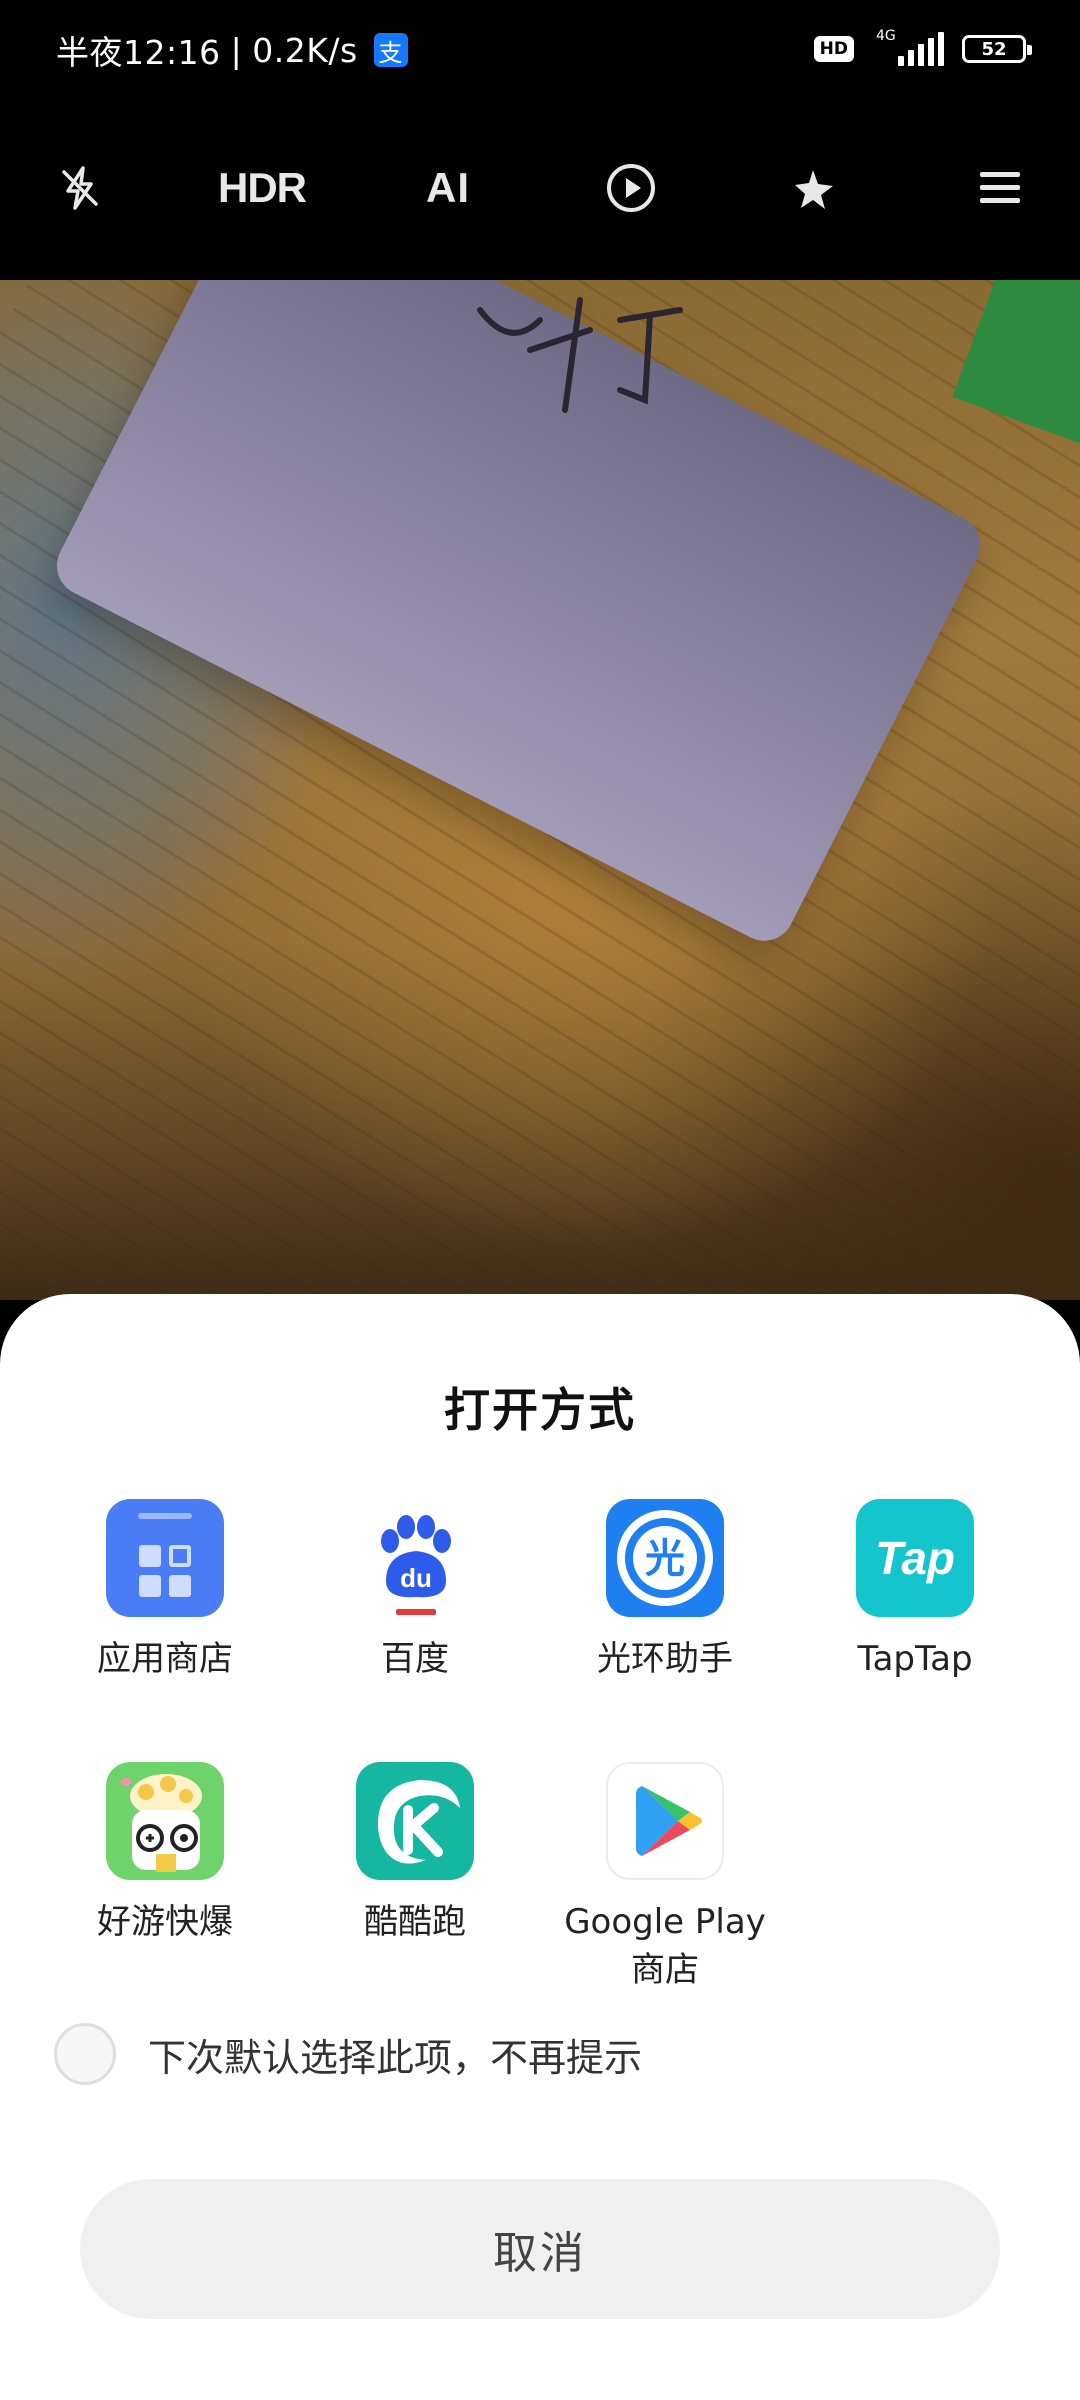 This screenshot has height=2400, width=1080. I want to click on taptap-icon: Tap, so click(915, 1558).